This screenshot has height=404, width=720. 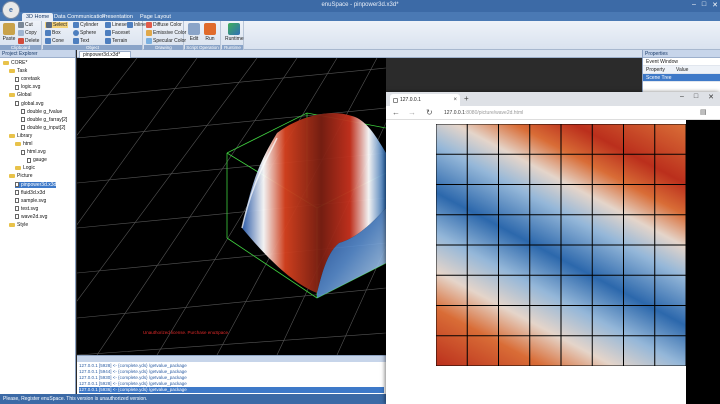 What do you see at coordinates (703, 113) in the screenshot?
I see `reading-view-icon: ▤` at bounding box center [703, 113].